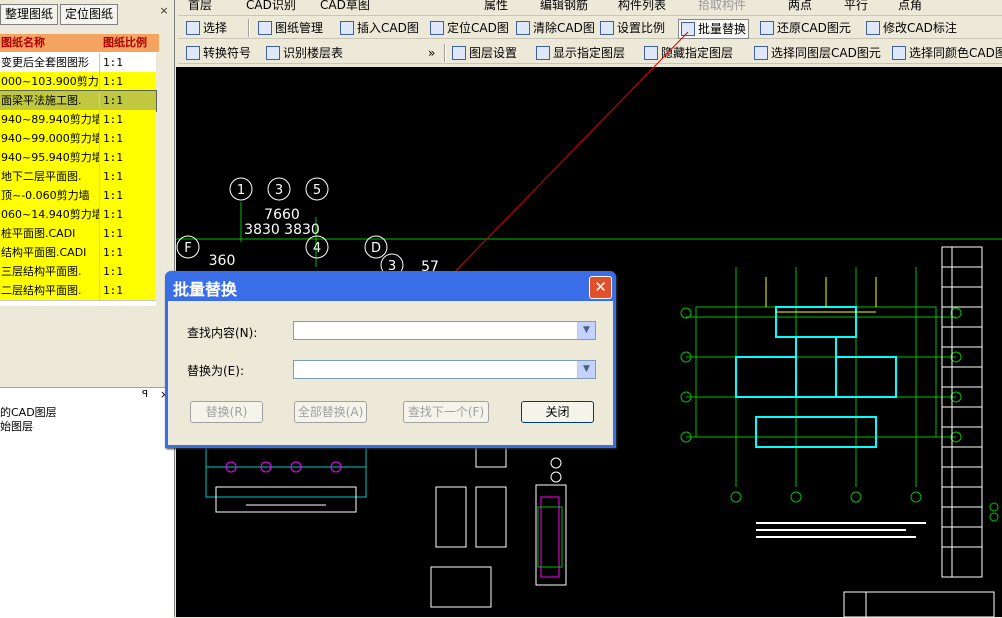 Image resolution: width=1002 pixels, height=618 pixels. I want to click on find-combo: ▼, so click(444, 330).